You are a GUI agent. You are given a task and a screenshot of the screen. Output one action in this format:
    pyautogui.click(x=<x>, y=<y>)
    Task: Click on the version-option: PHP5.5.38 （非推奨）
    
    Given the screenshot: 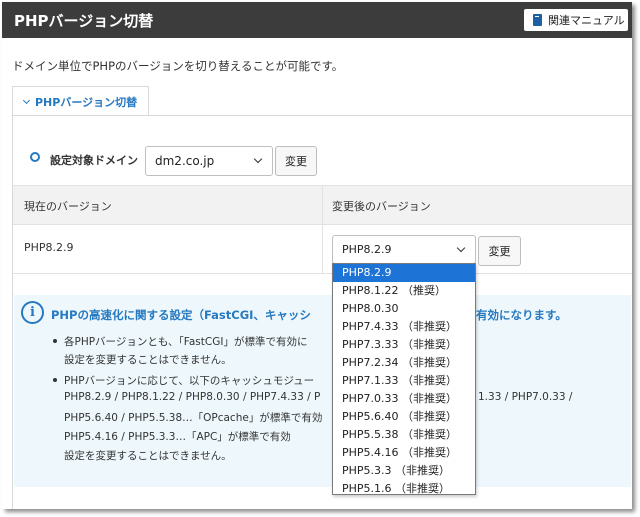 What is the action you would take?
    pyautogui.click(x=404, y=435)
    